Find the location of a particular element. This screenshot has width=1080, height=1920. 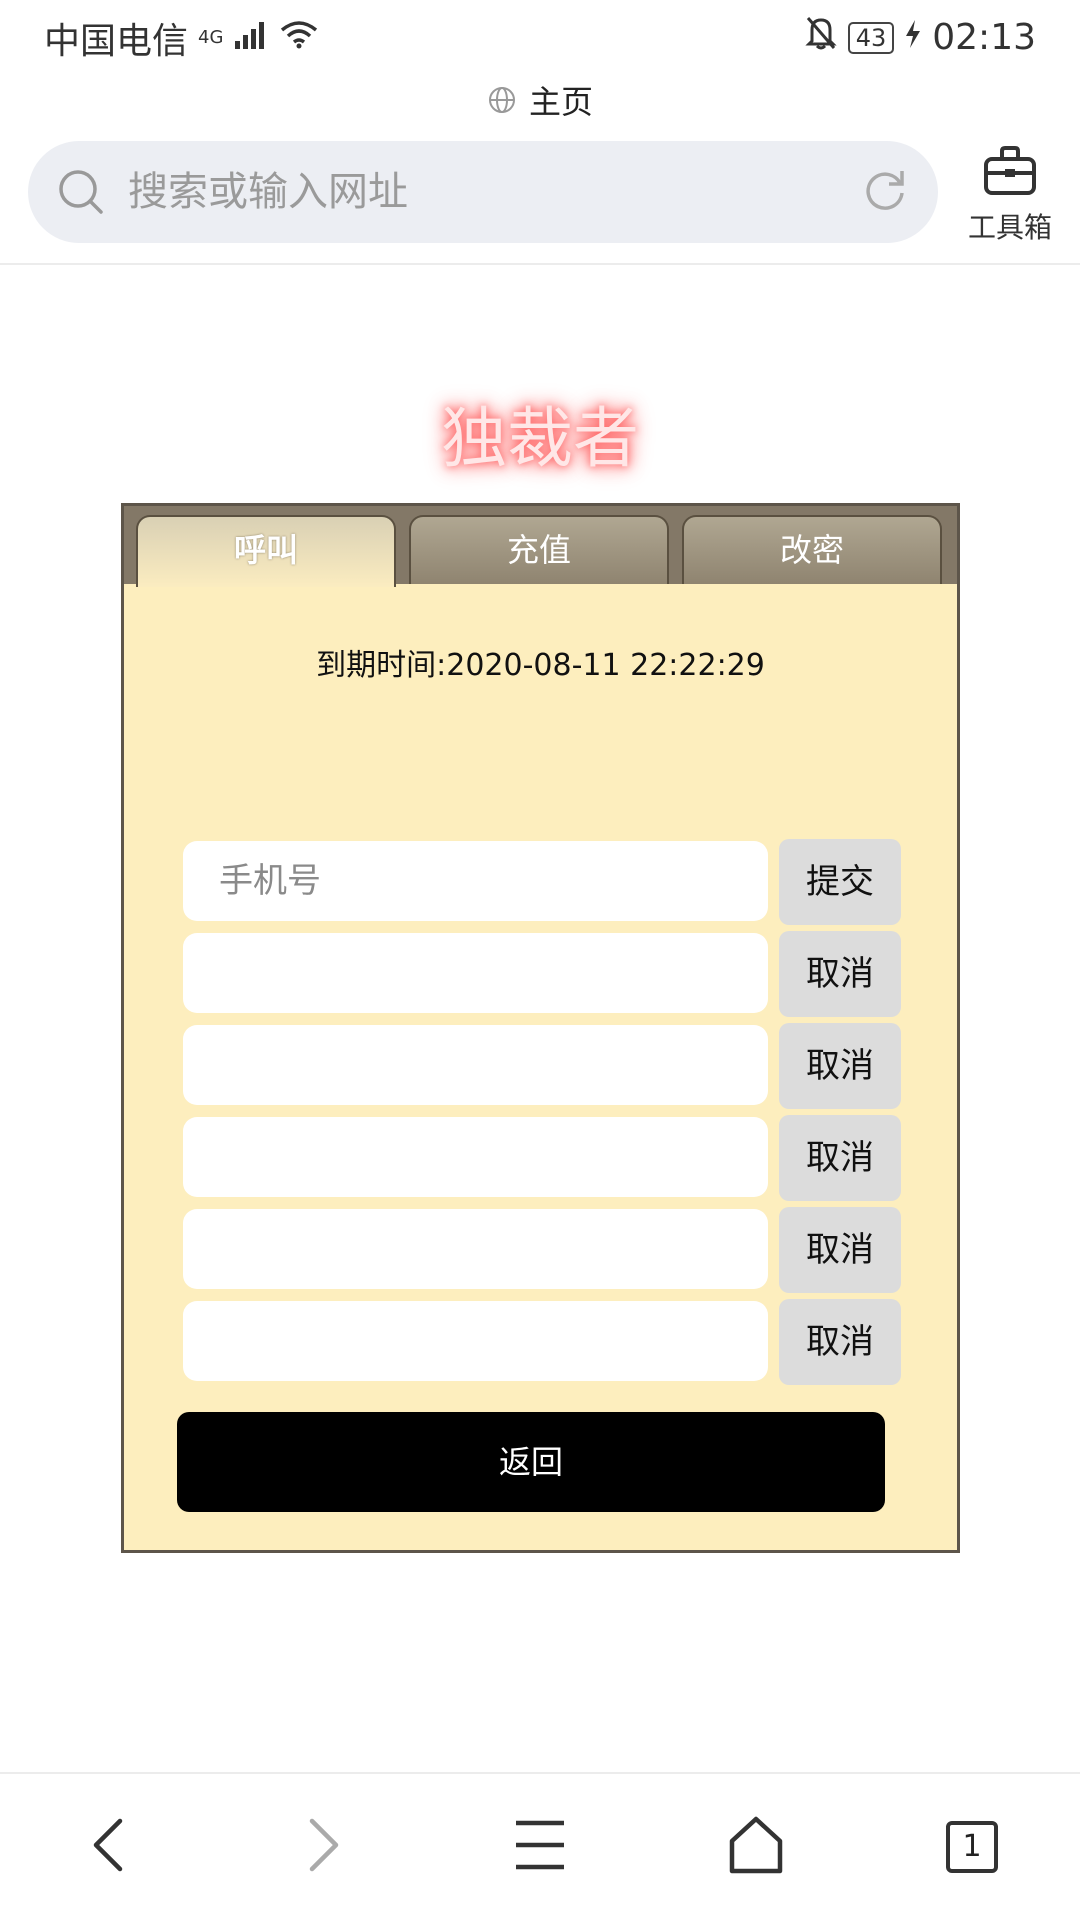

search-box is located at coordinates (483, 192).